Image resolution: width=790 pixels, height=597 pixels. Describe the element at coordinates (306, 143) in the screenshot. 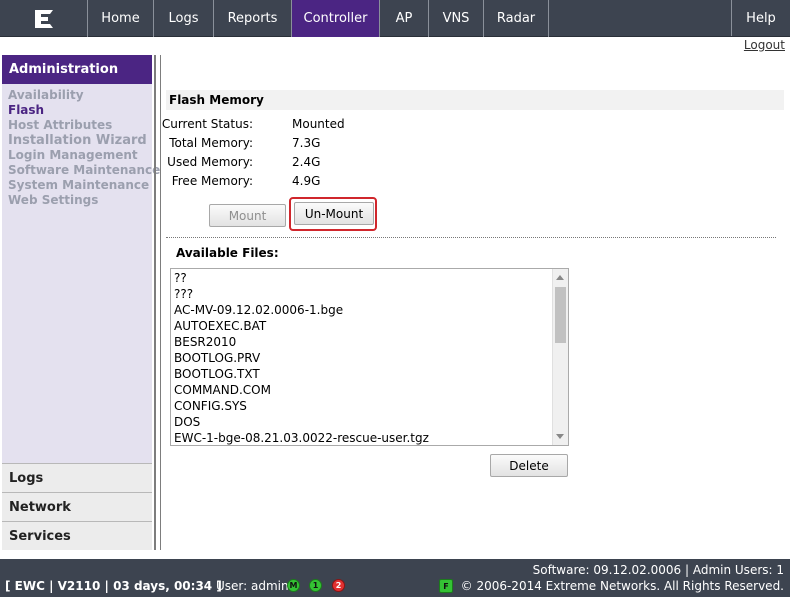

I see `status-value: 7.3G` at that location.